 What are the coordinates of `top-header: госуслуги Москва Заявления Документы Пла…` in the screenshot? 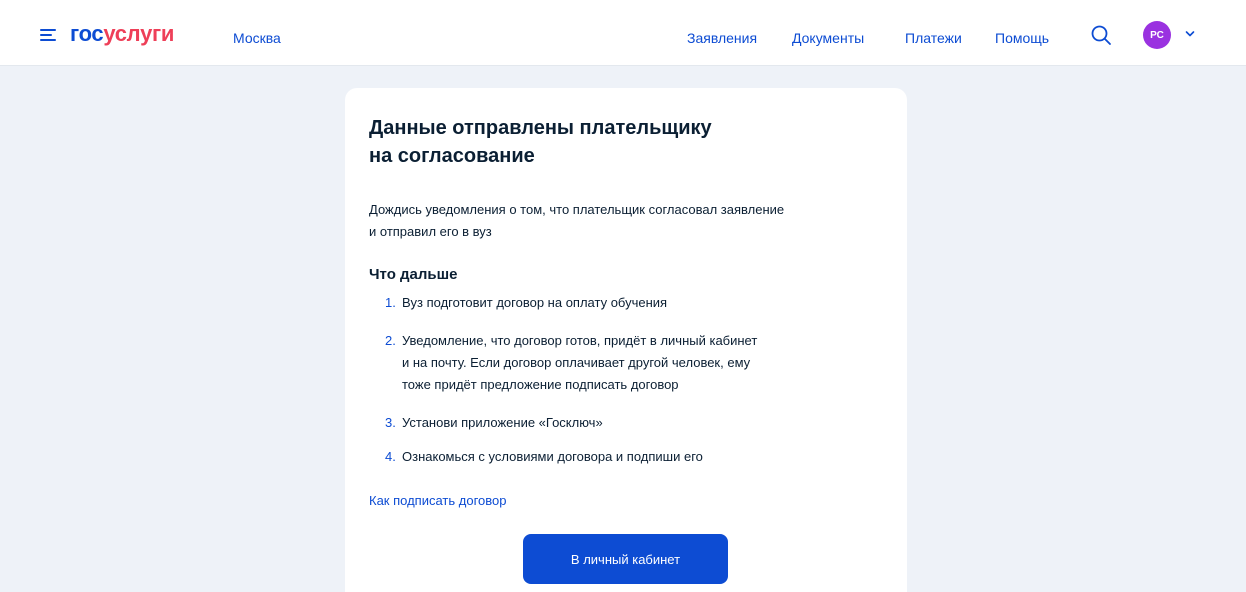 It's located at (623, 33).